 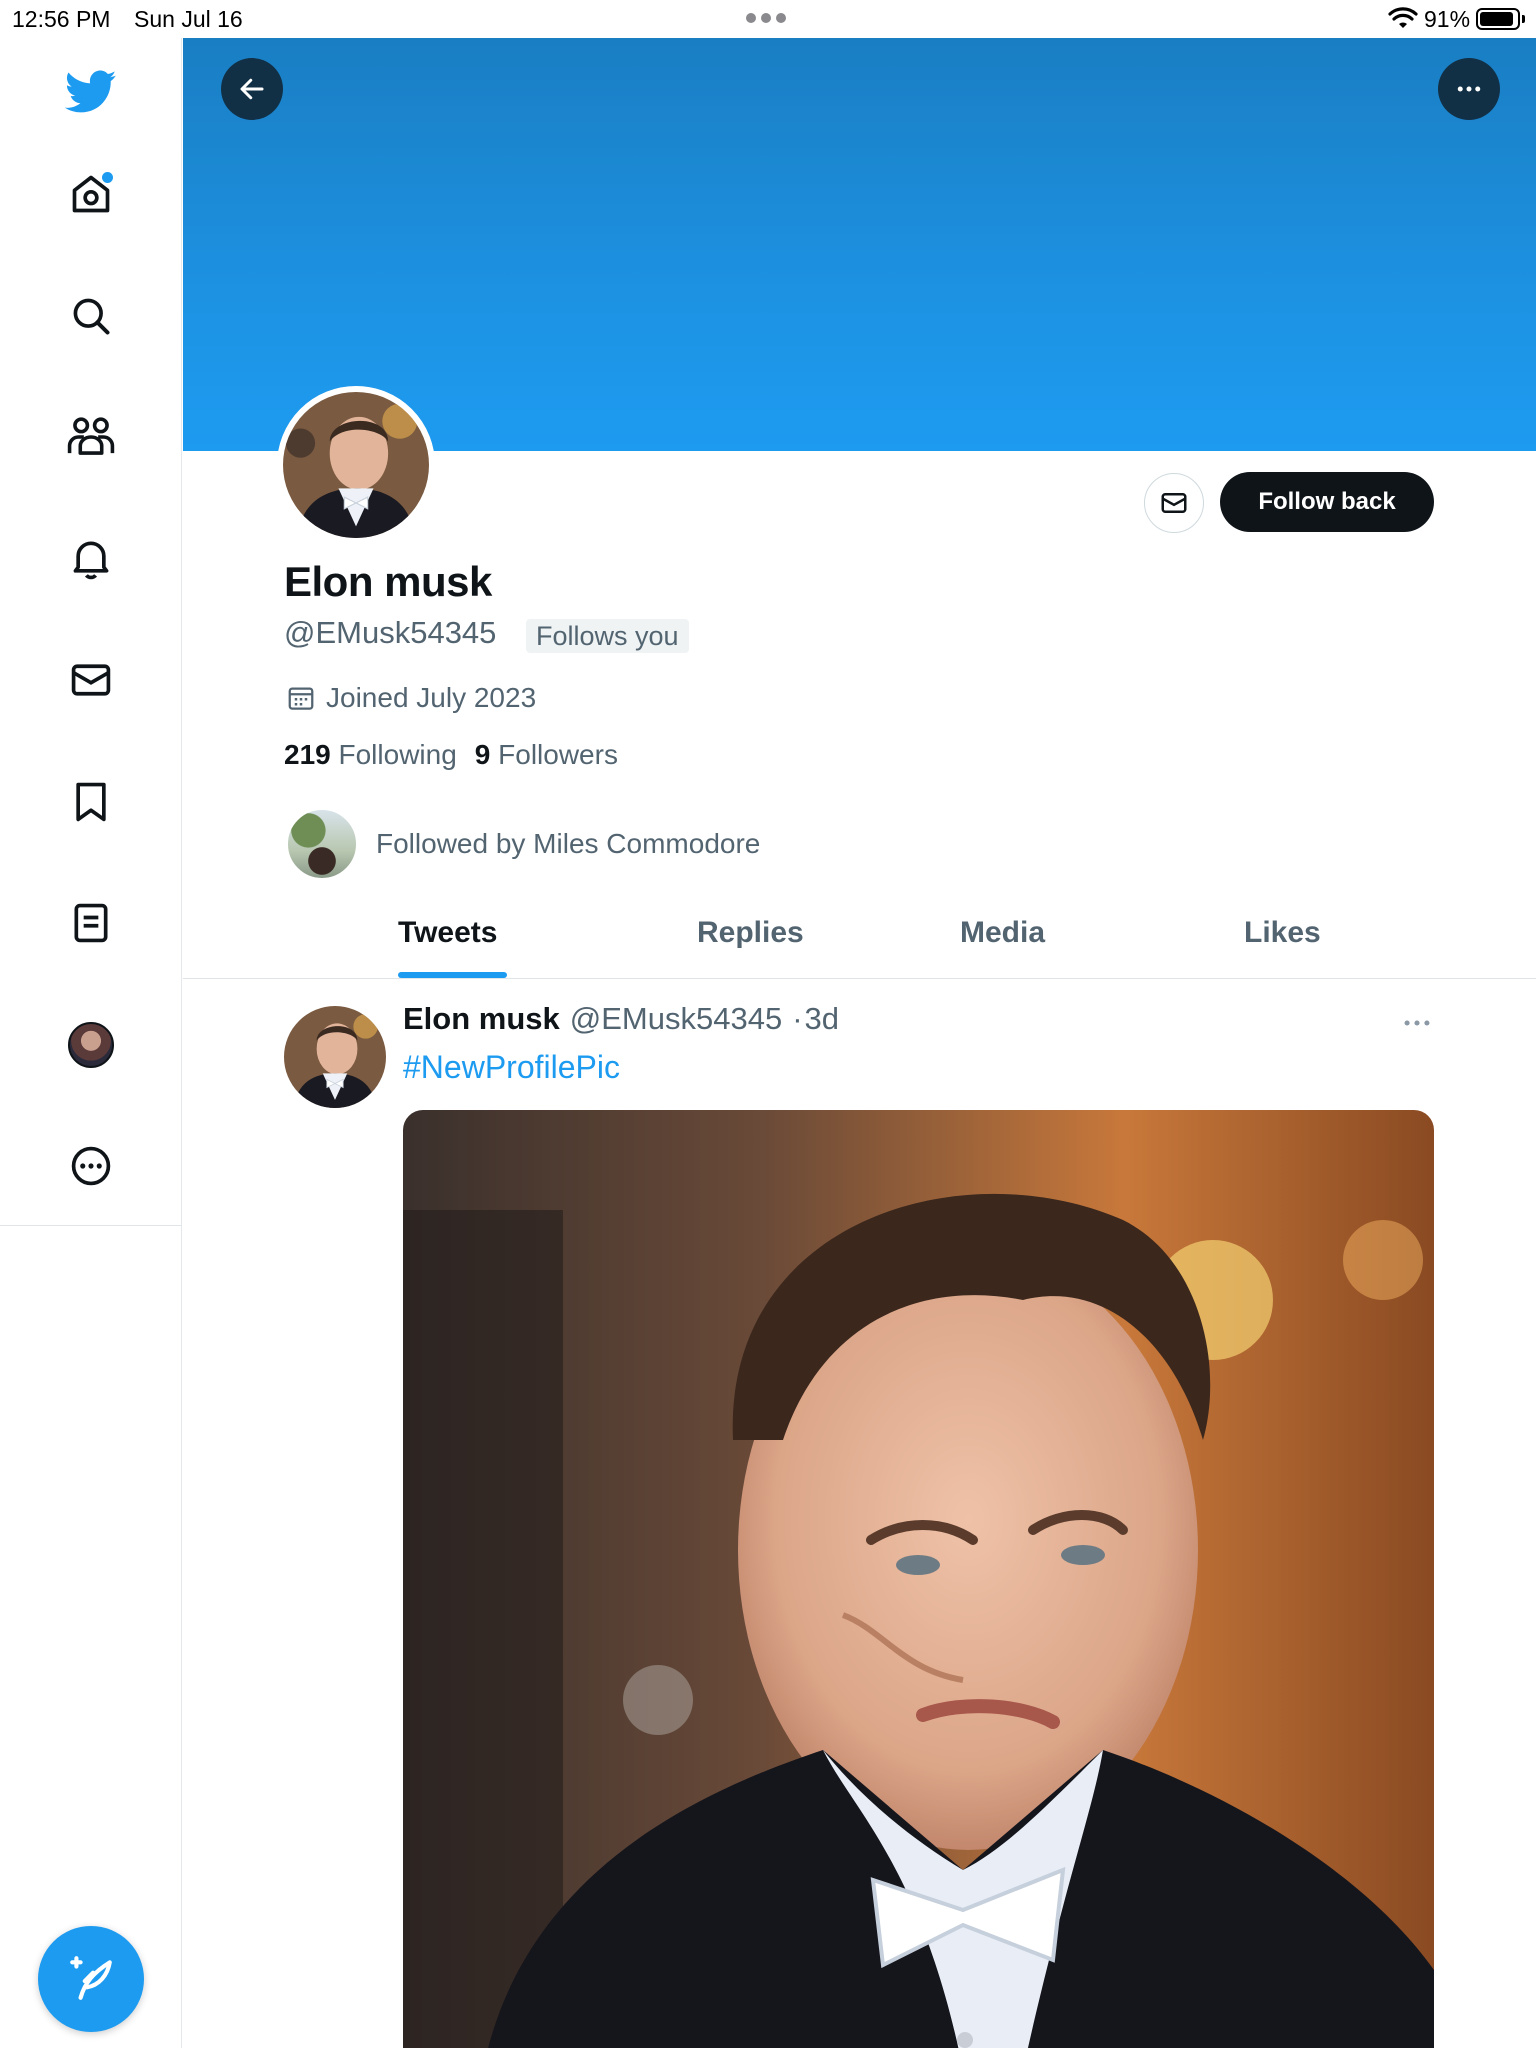 What do you see at coordinates (107, 177) in the screenshot?
I see `home-notification-dot` at bounding box center [107, 177].